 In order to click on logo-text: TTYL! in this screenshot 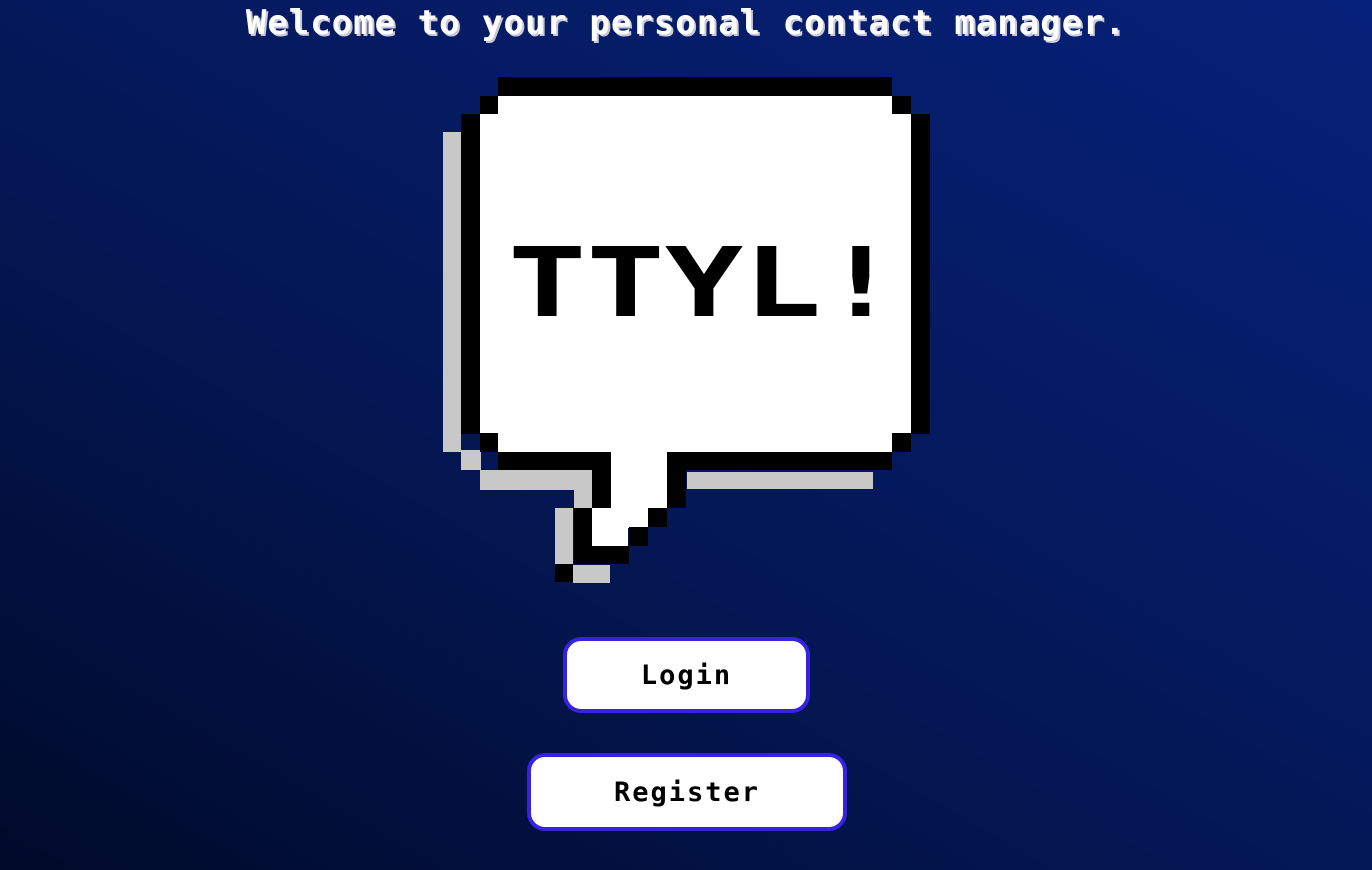, I will do `click(704, 283)`.